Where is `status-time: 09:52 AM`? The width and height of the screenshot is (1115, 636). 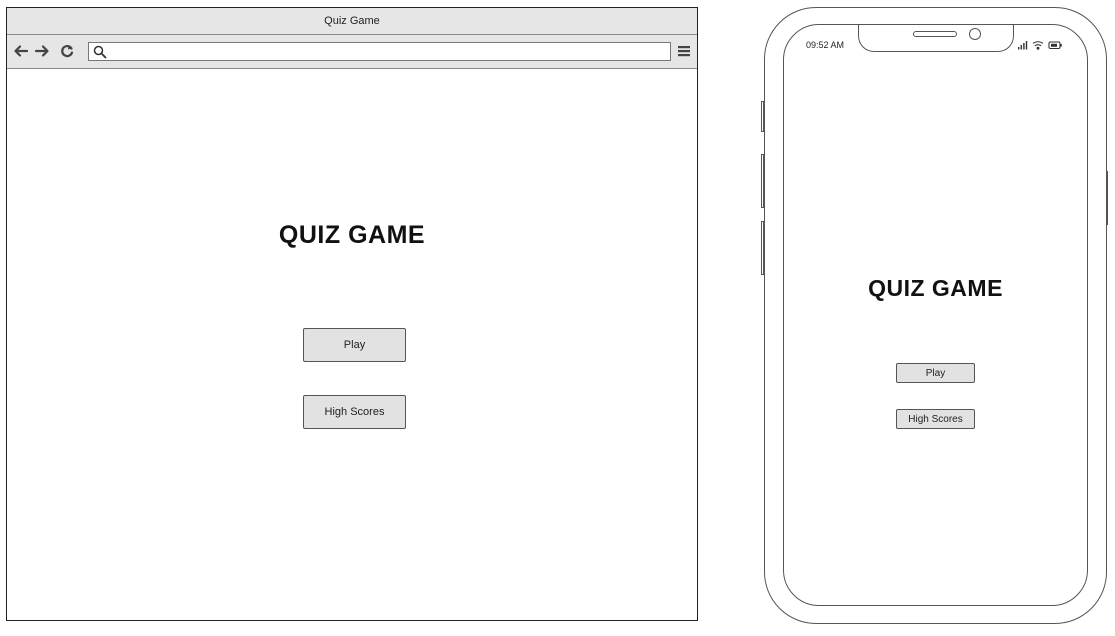 status-time: 09:52 AM is located at coordinates (825, 45).